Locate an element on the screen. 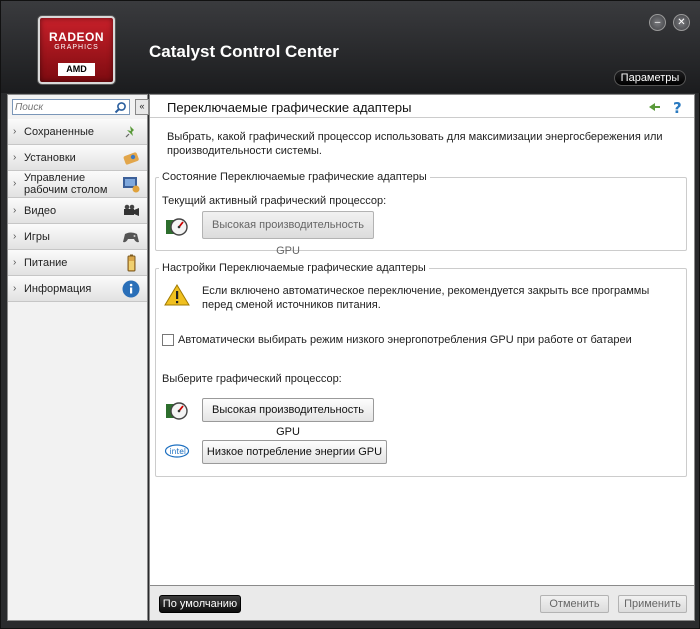 This screenshot has width=700, height=629. search-input is located at coordinates (63, 107).